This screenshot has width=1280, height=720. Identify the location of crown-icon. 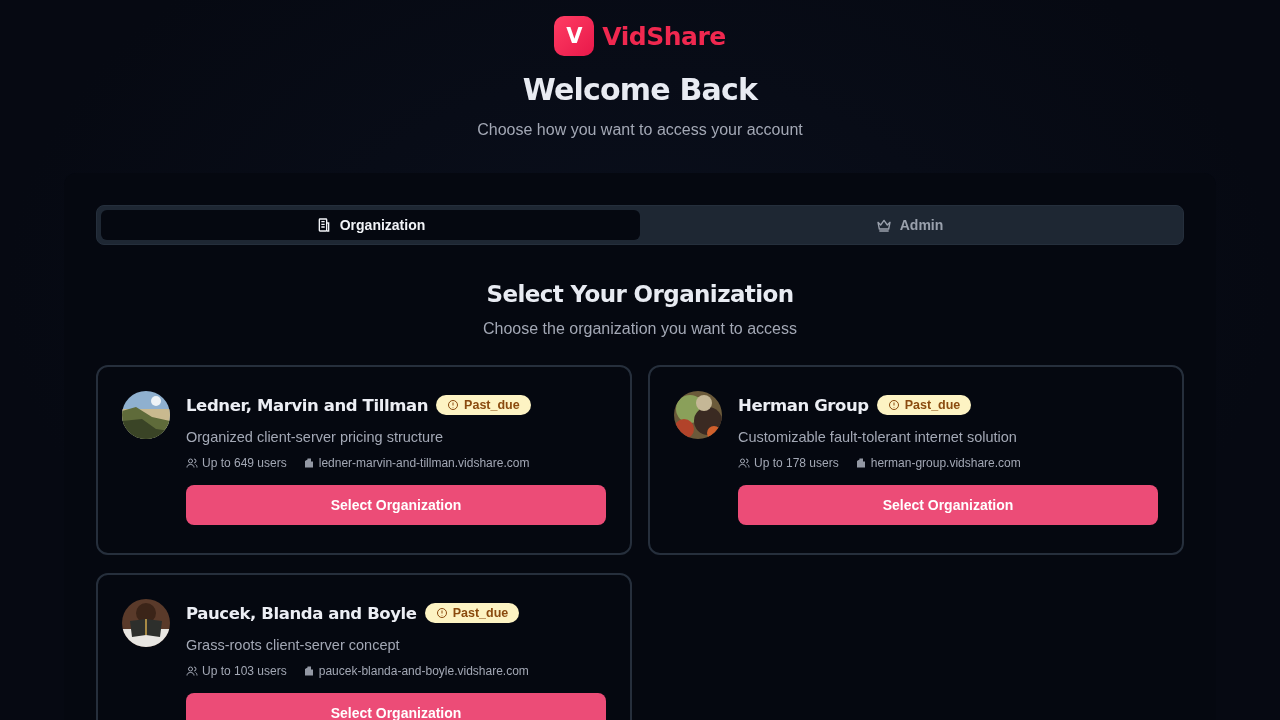
(883, 225).